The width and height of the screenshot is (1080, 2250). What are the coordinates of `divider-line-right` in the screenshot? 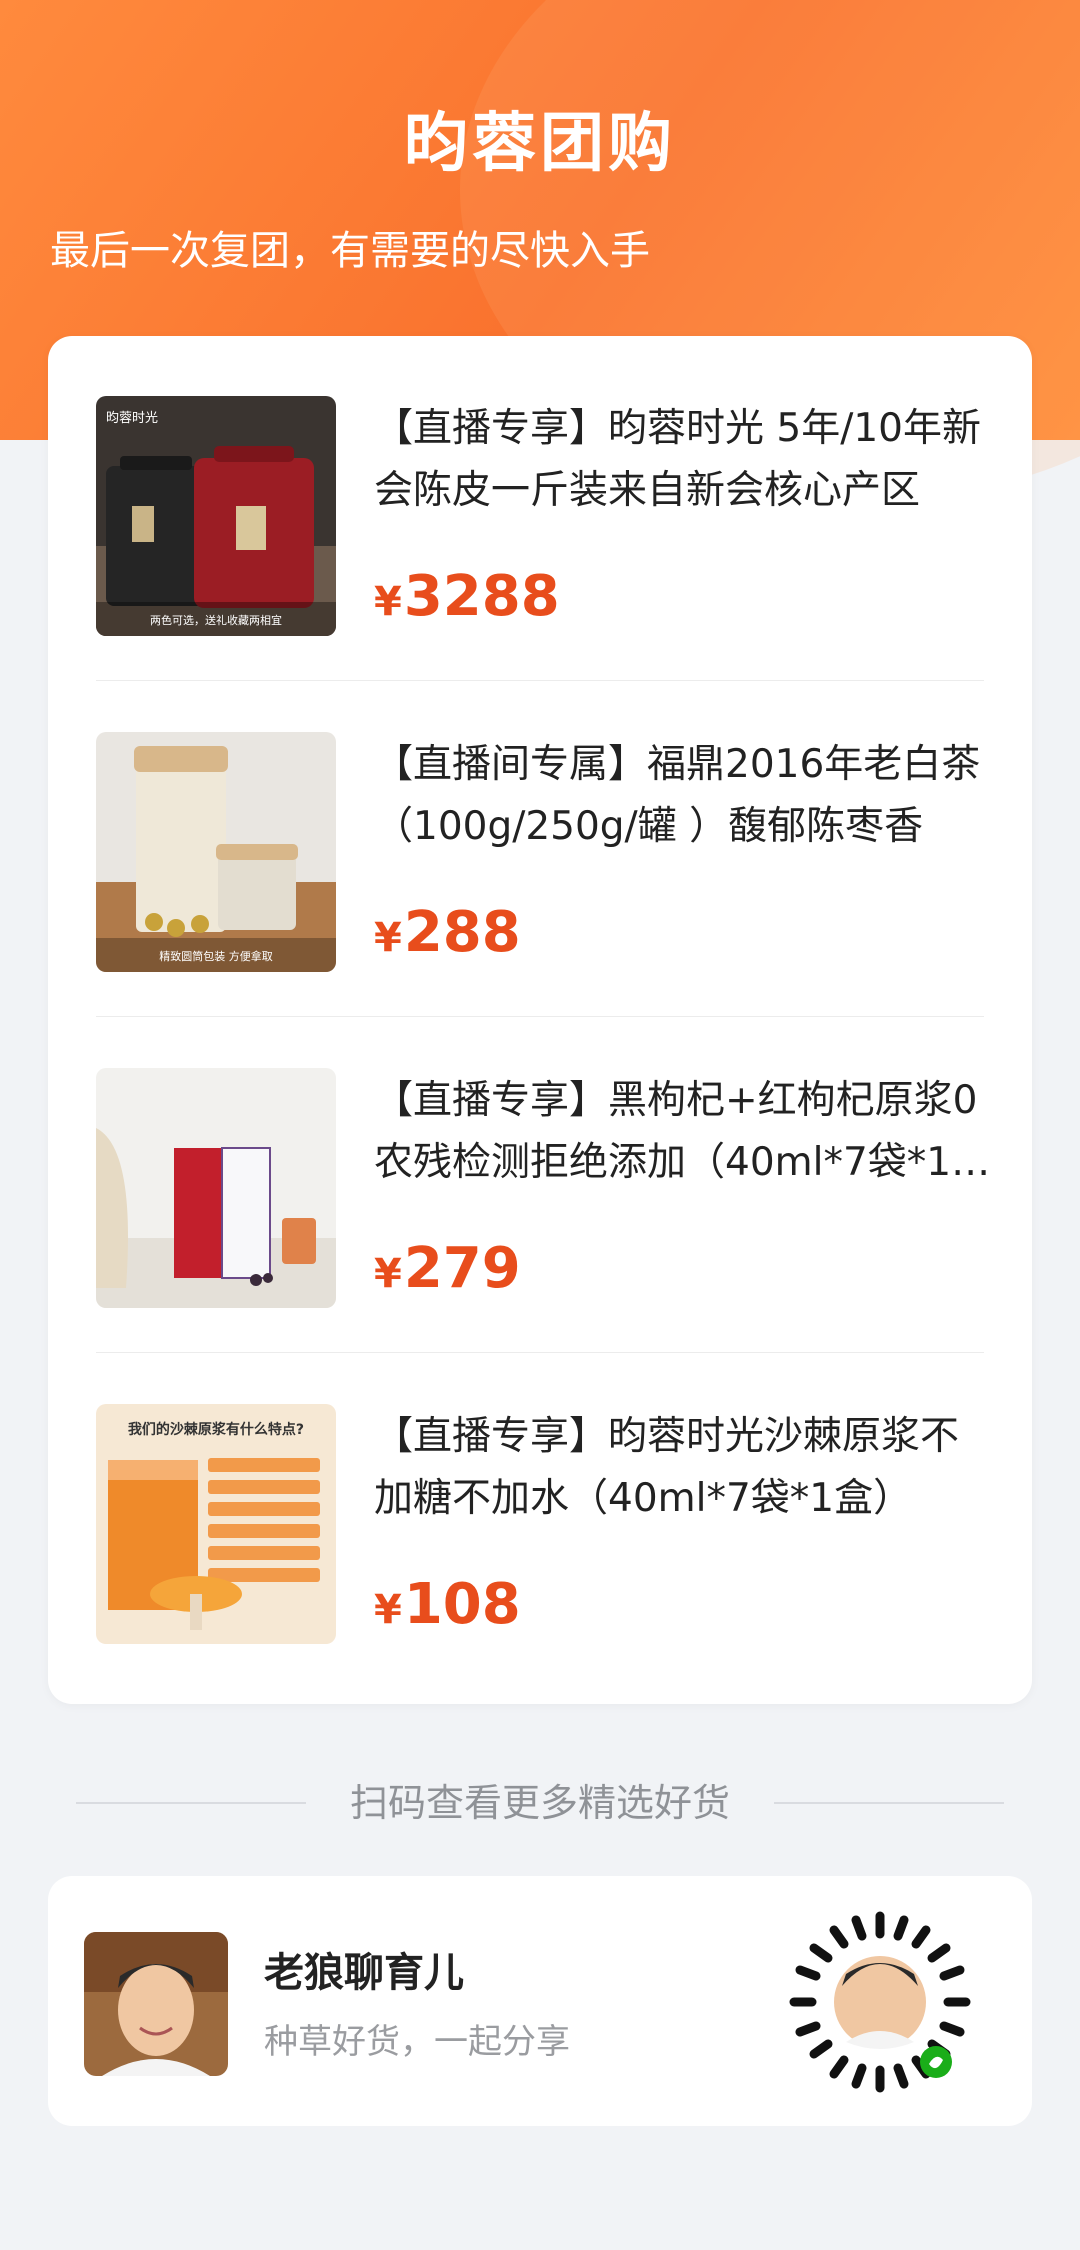 It's located at (889, 1803).